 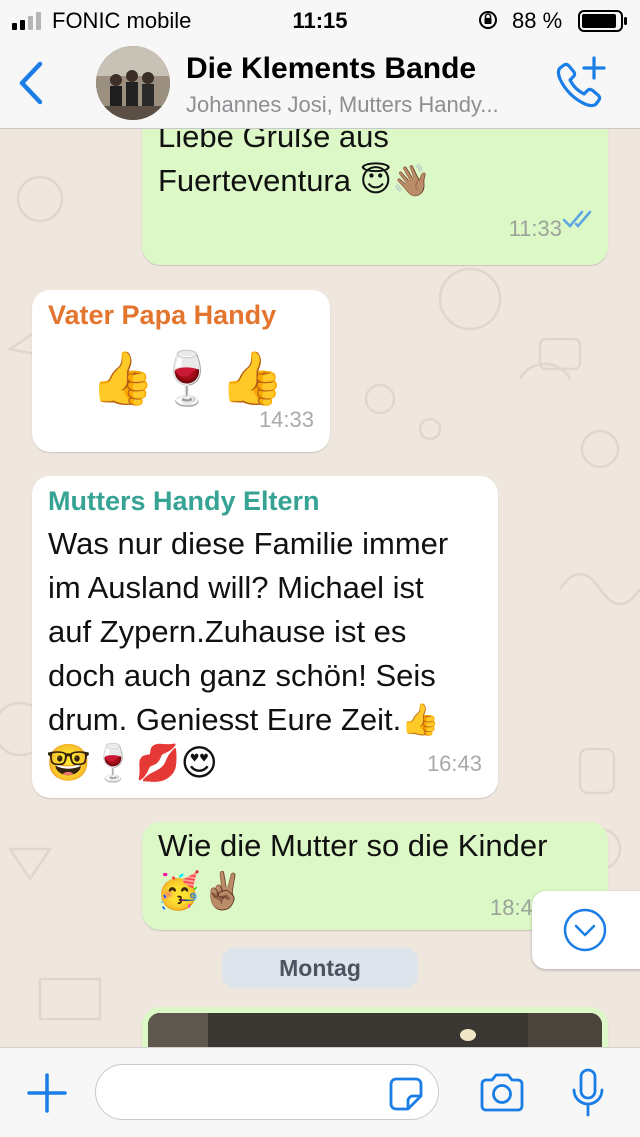 What do you see at coordinates (406, 1094) in the screenshot?
I see `sticker-icon` at bounding box center [406, 1094].